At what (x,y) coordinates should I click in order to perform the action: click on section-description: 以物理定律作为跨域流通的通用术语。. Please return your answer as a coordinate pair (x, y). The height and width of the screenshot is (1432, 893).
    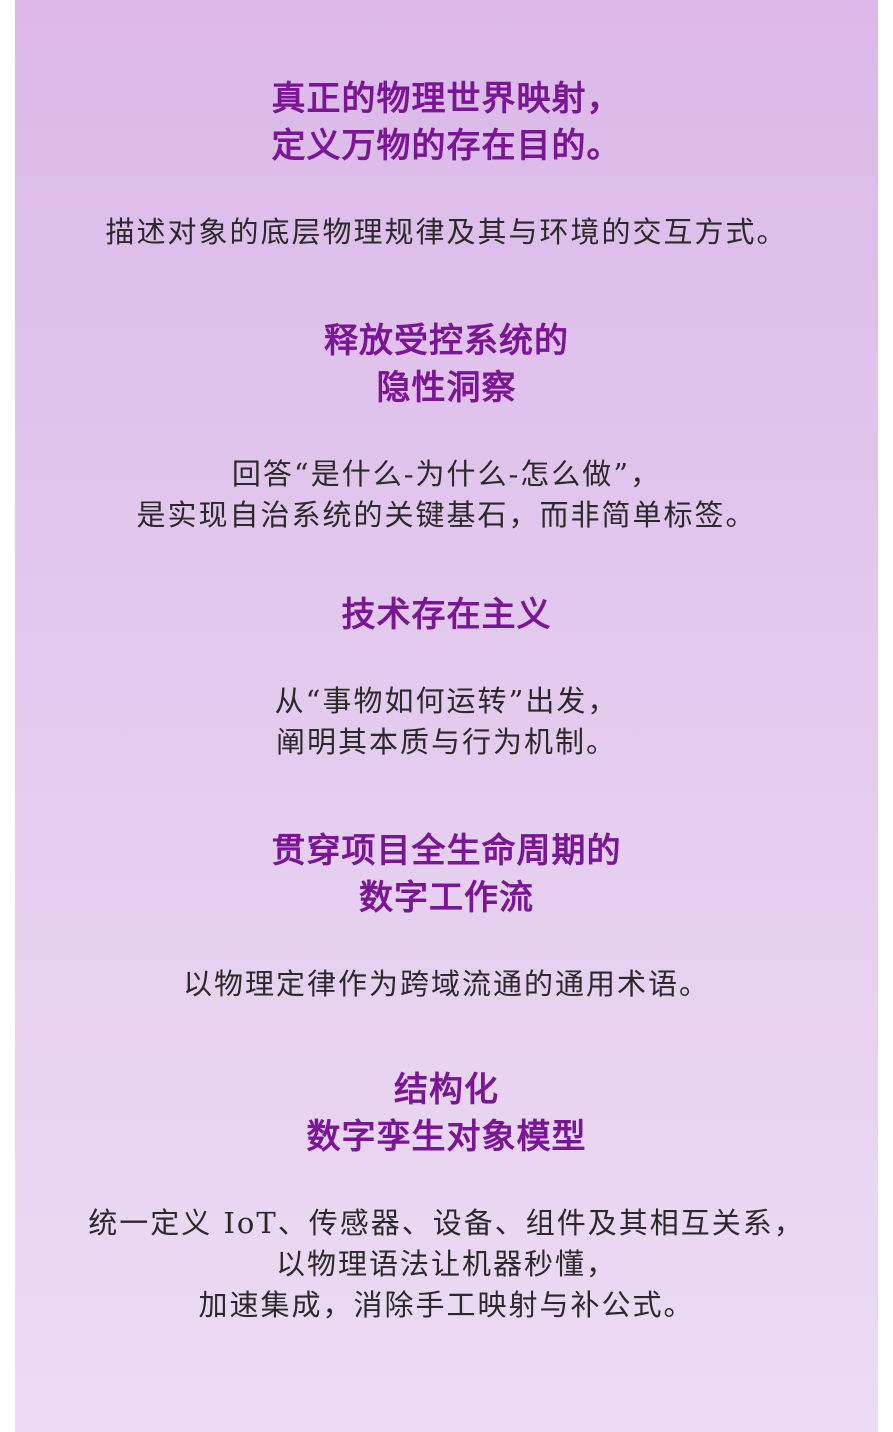
    Looking at the image, I should click on (446, 984).